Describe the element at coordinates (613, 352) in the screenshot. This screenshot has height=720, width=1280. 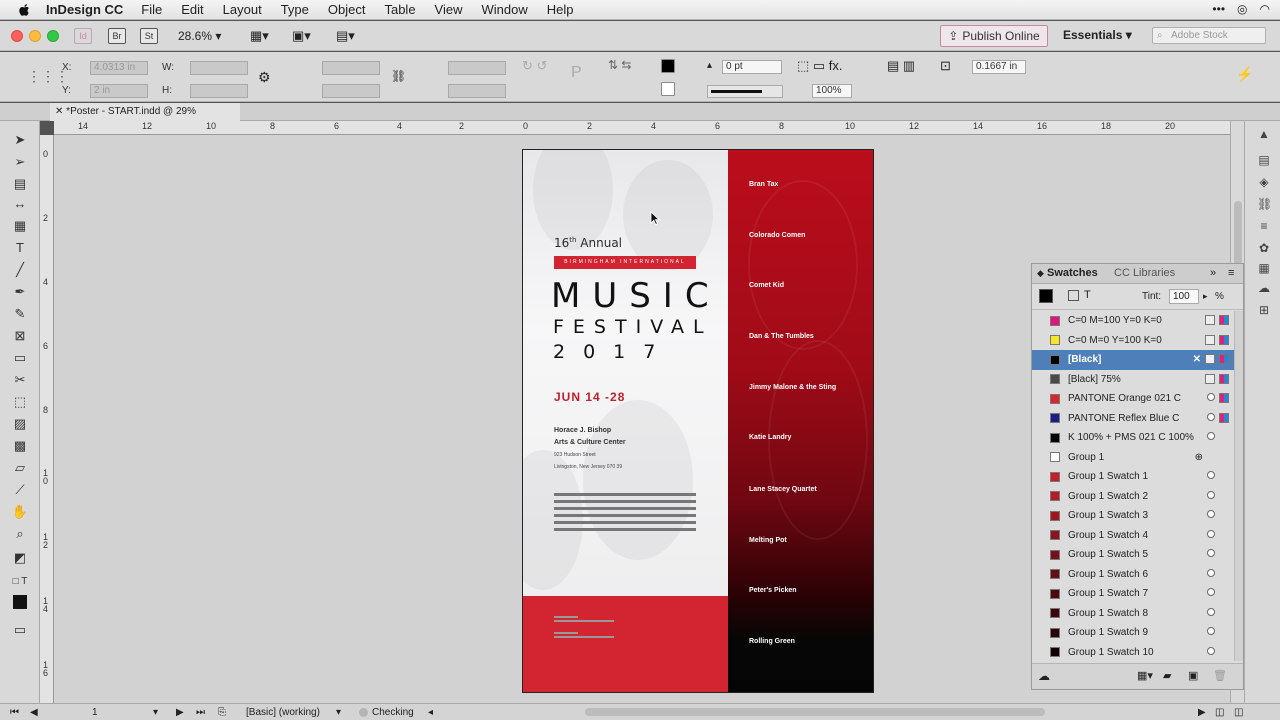
I see `title-year: 2017` at that location.